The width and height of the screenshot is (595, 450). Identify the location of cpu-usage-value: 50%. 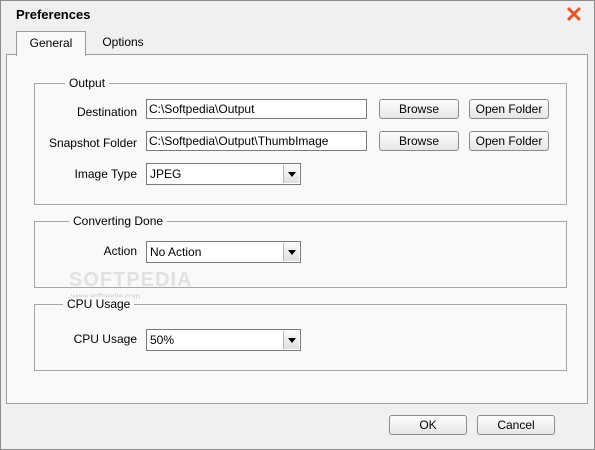
(162, 340).